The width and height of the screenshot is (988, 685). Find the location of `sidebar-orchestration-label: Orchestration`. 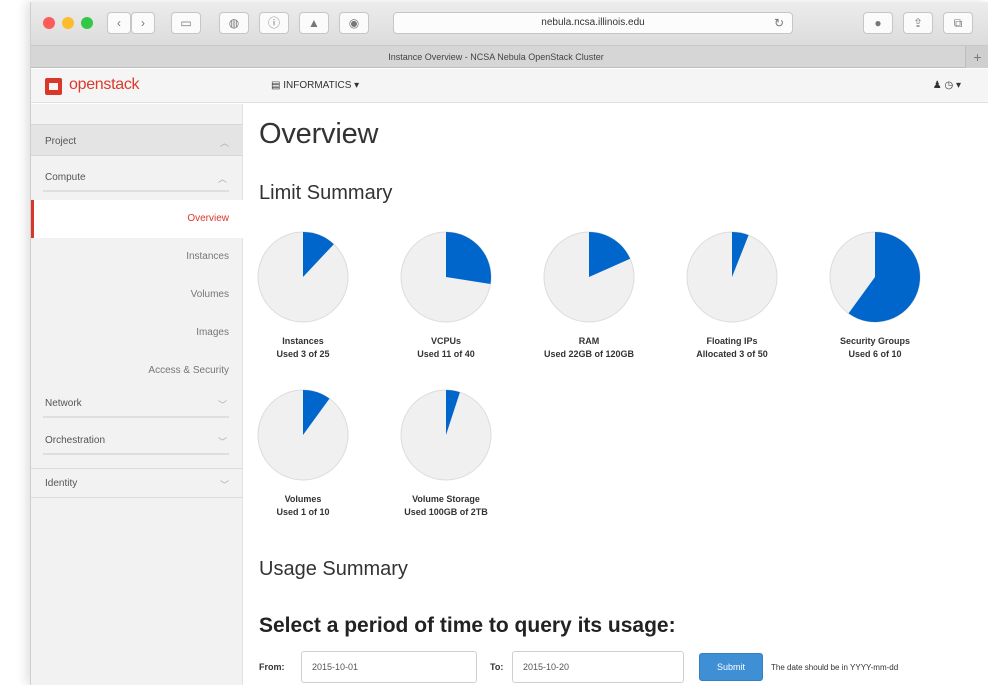

sidebar-orchestration-label: Orchestration is located at coordinates (75, 440).